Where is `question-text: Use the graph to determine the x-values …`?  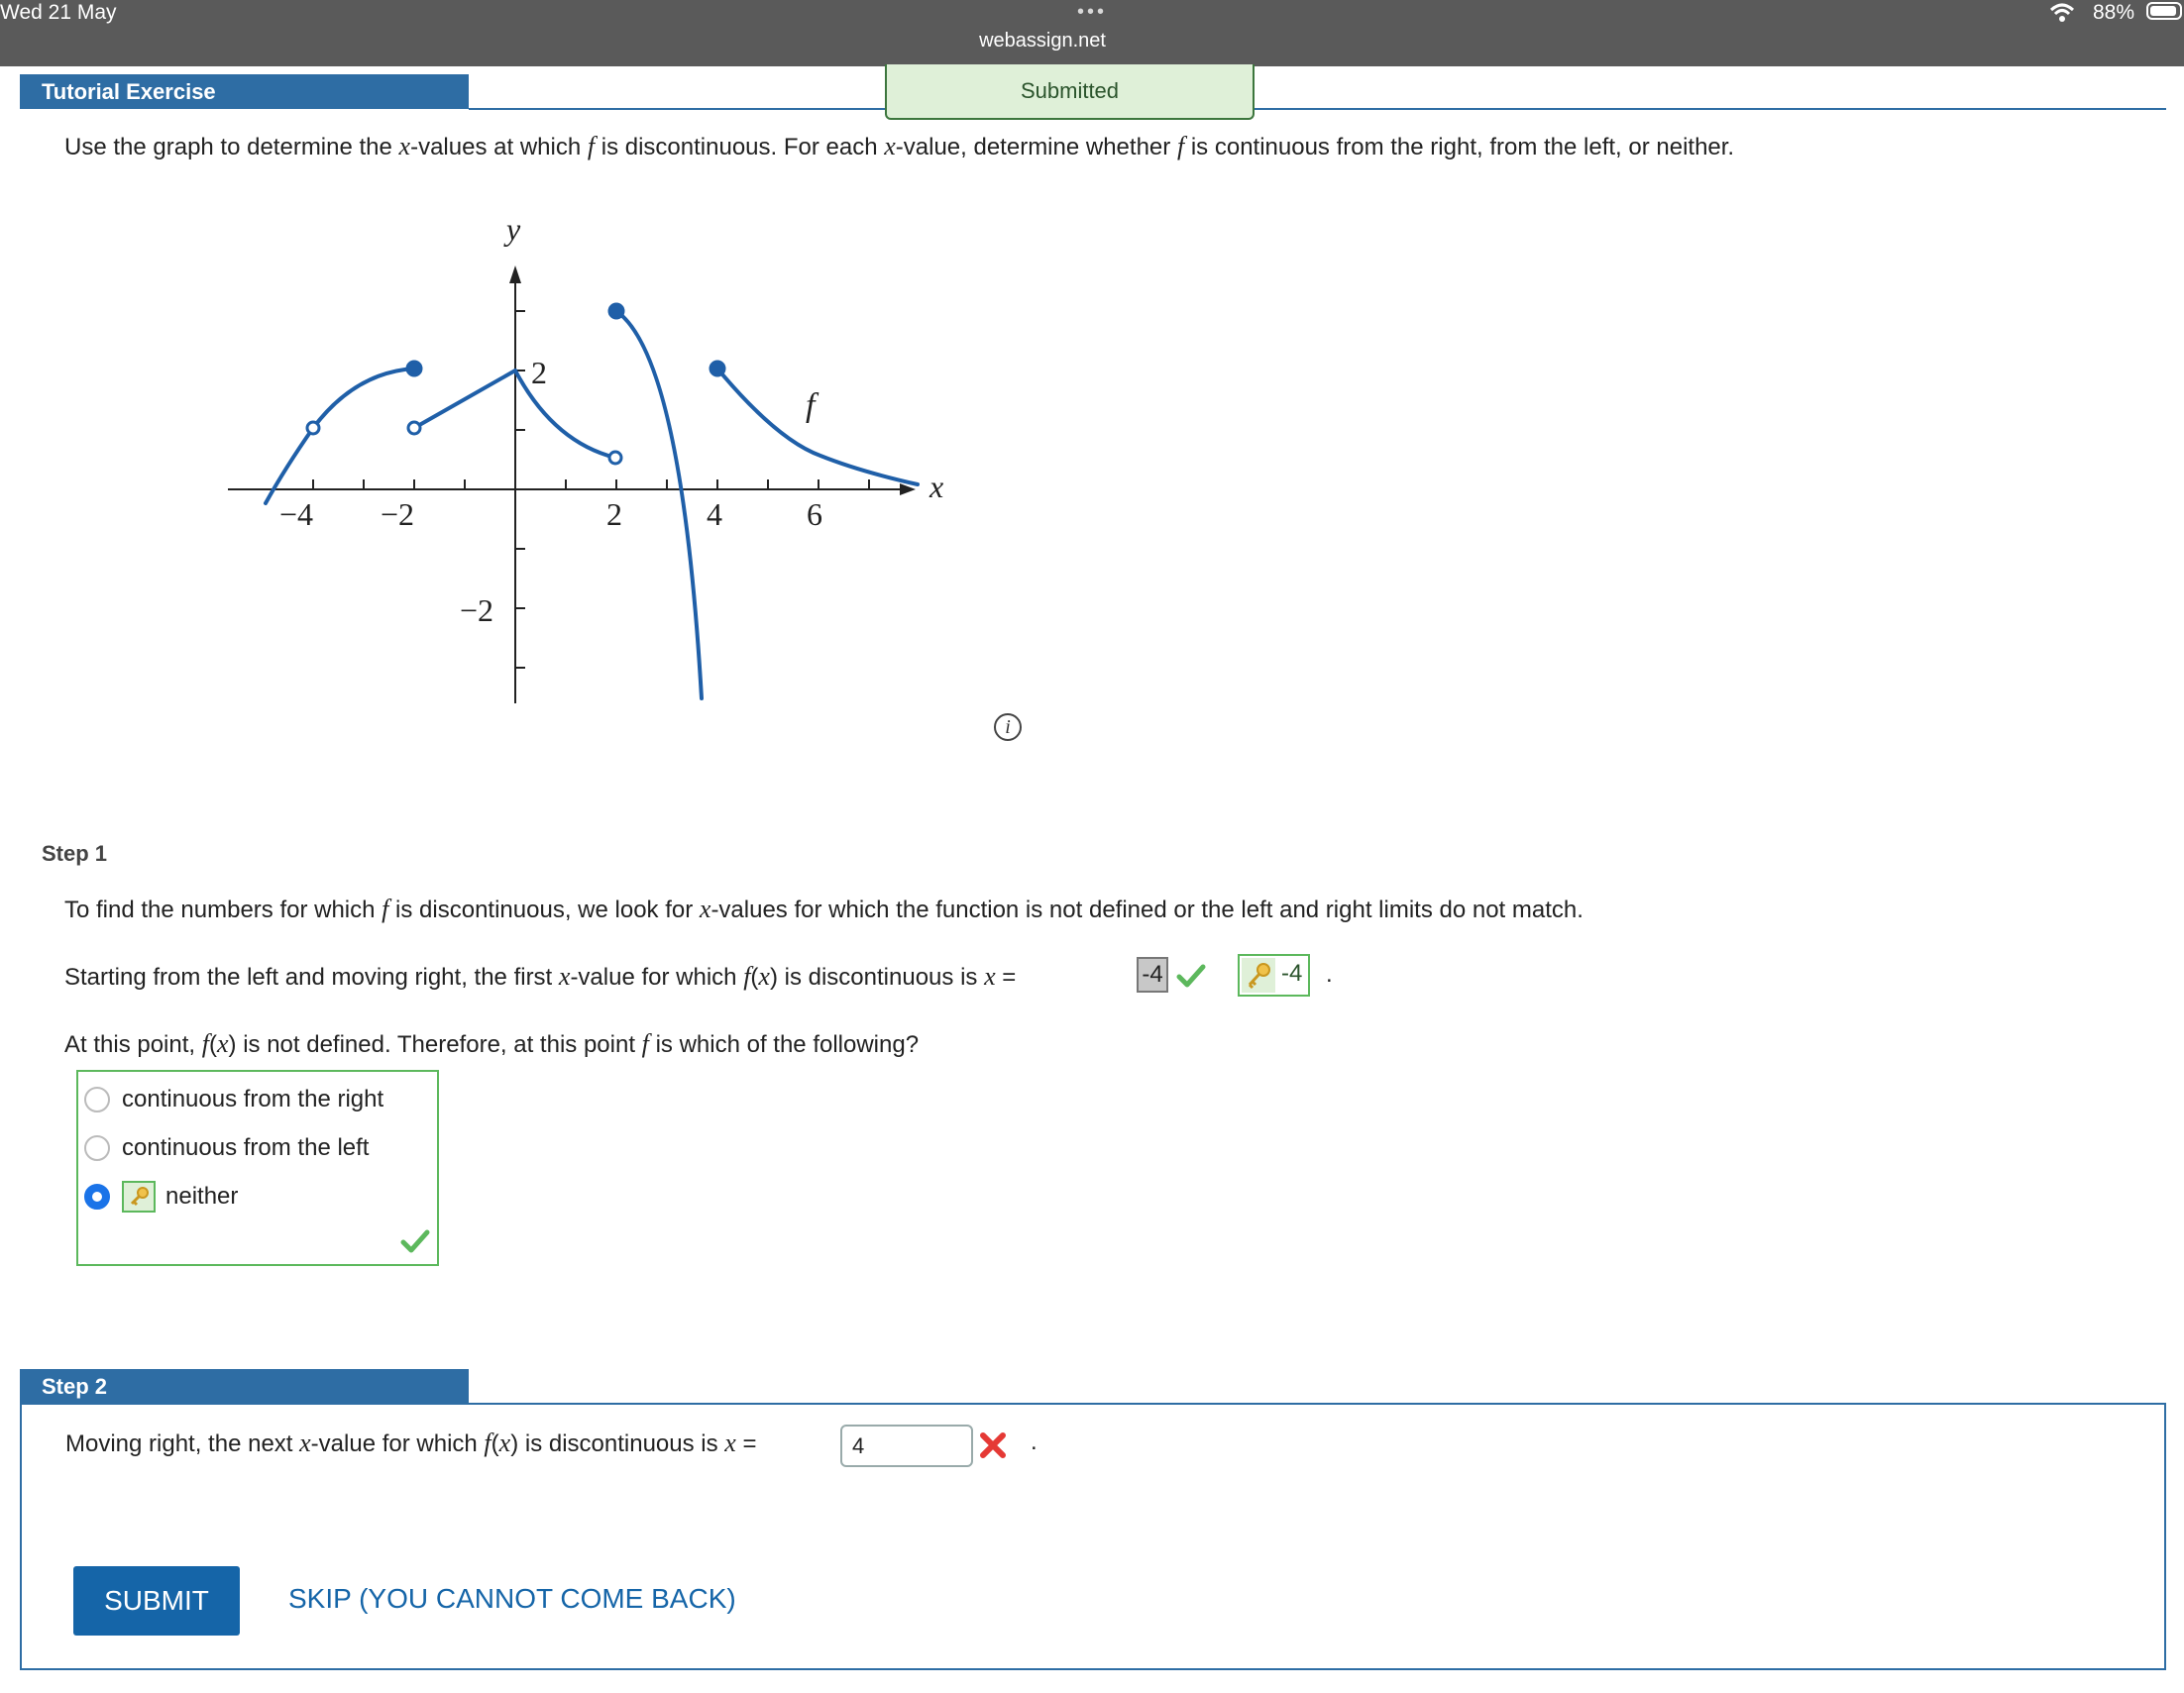 question-text: Use the graph to determine the x-values … is located at coordinates (899, 146).